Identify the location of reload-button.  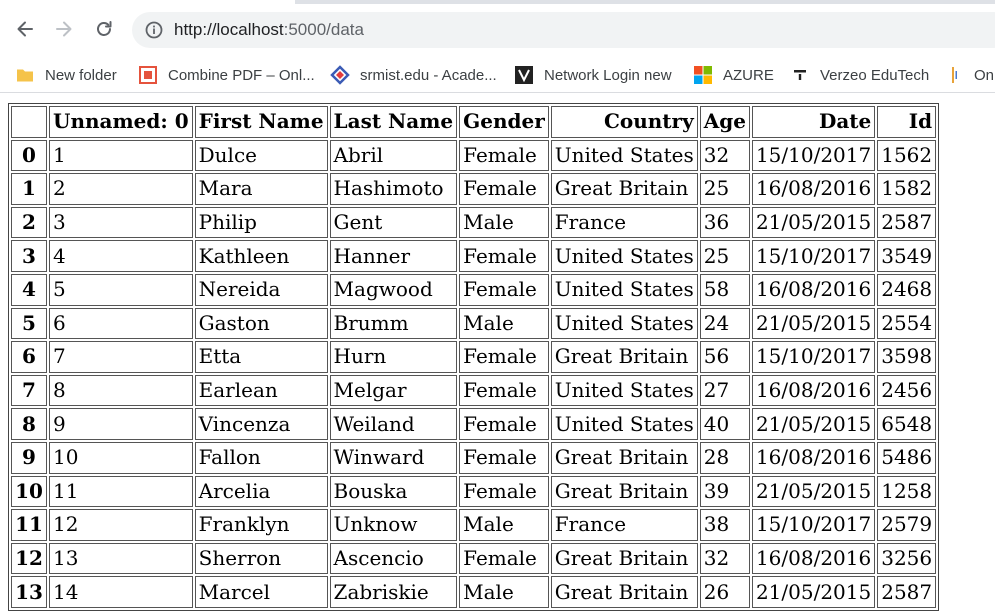
(104, 29).